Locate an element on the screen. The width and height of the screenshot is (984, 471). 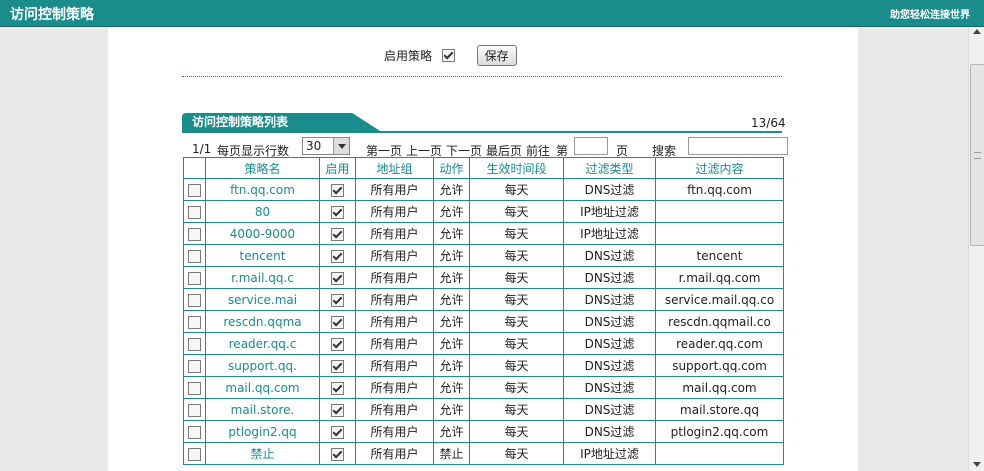
enable-policy-label: 启用策略 is located at coordinates (408, 56).